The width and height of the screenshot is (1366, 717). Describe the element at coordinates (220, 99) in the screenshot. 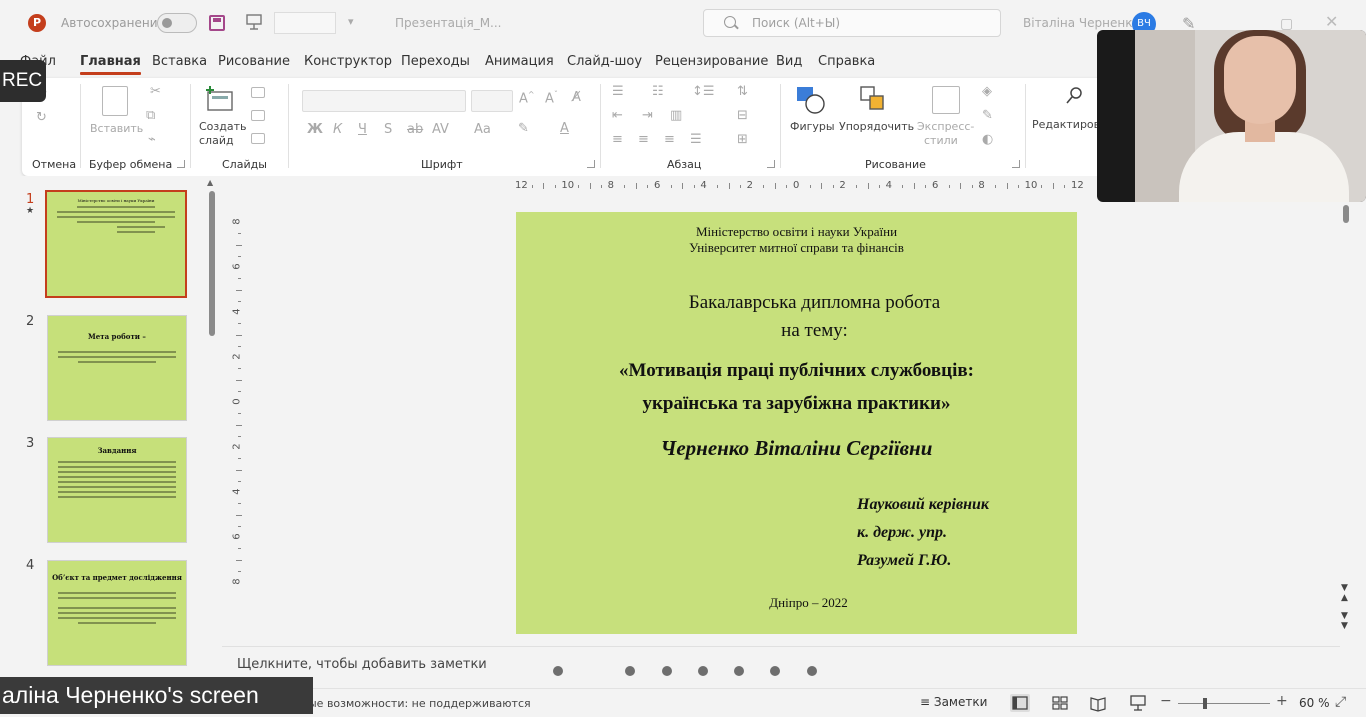

I see `new-slide-icon` at that location.